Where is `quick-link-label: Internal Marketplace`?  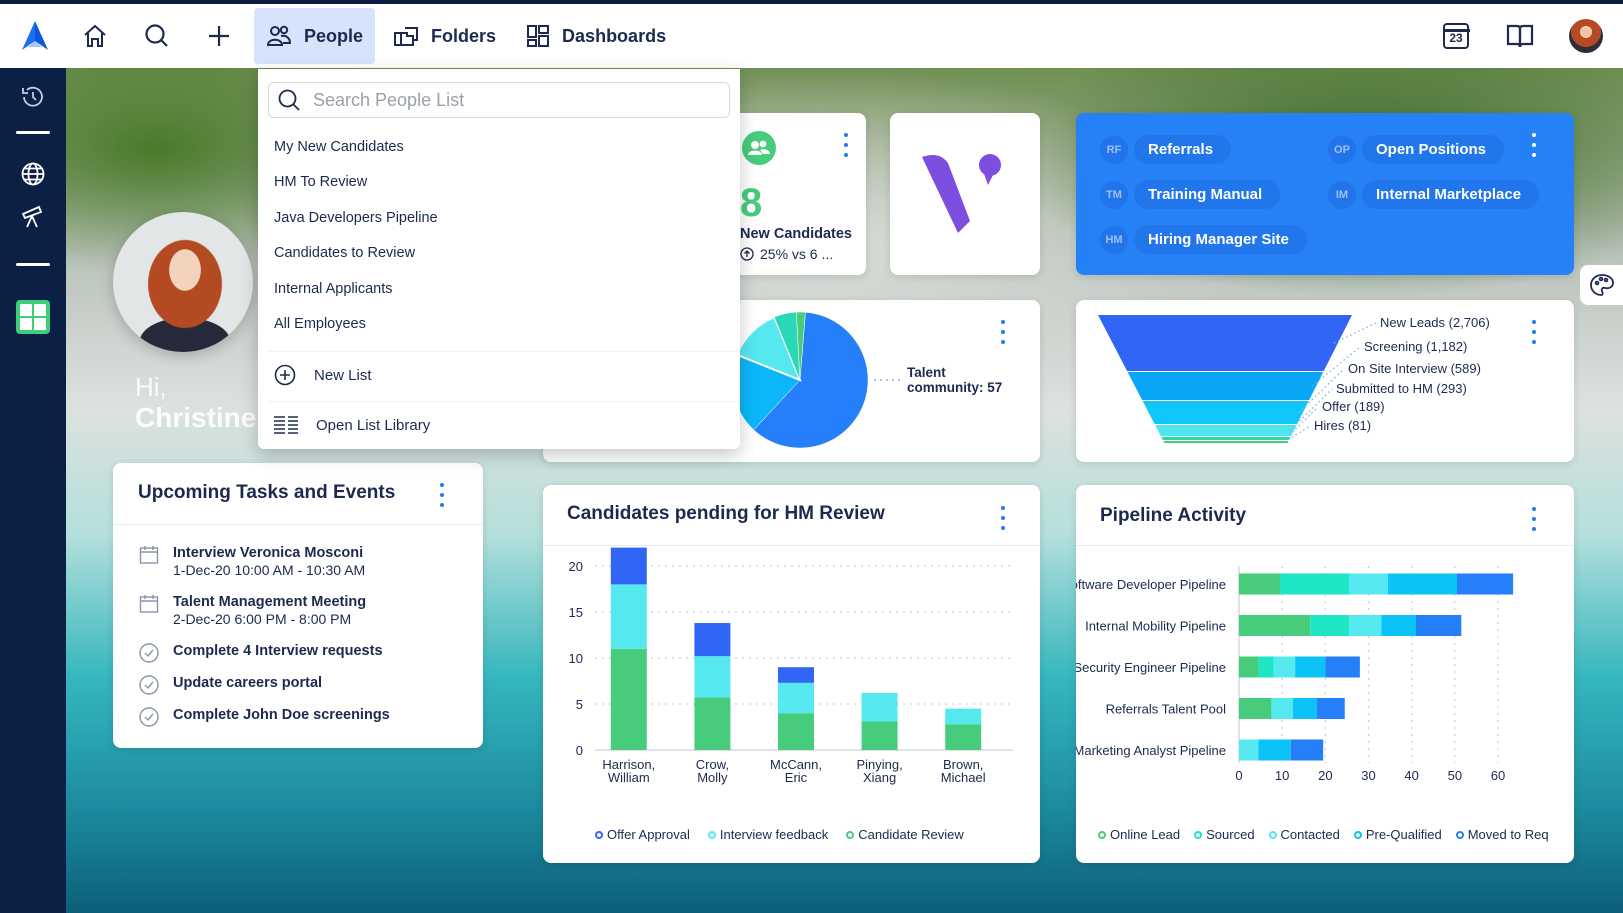
quick-link-label: Internal Marketplace is located at coordinates (1451, 194).